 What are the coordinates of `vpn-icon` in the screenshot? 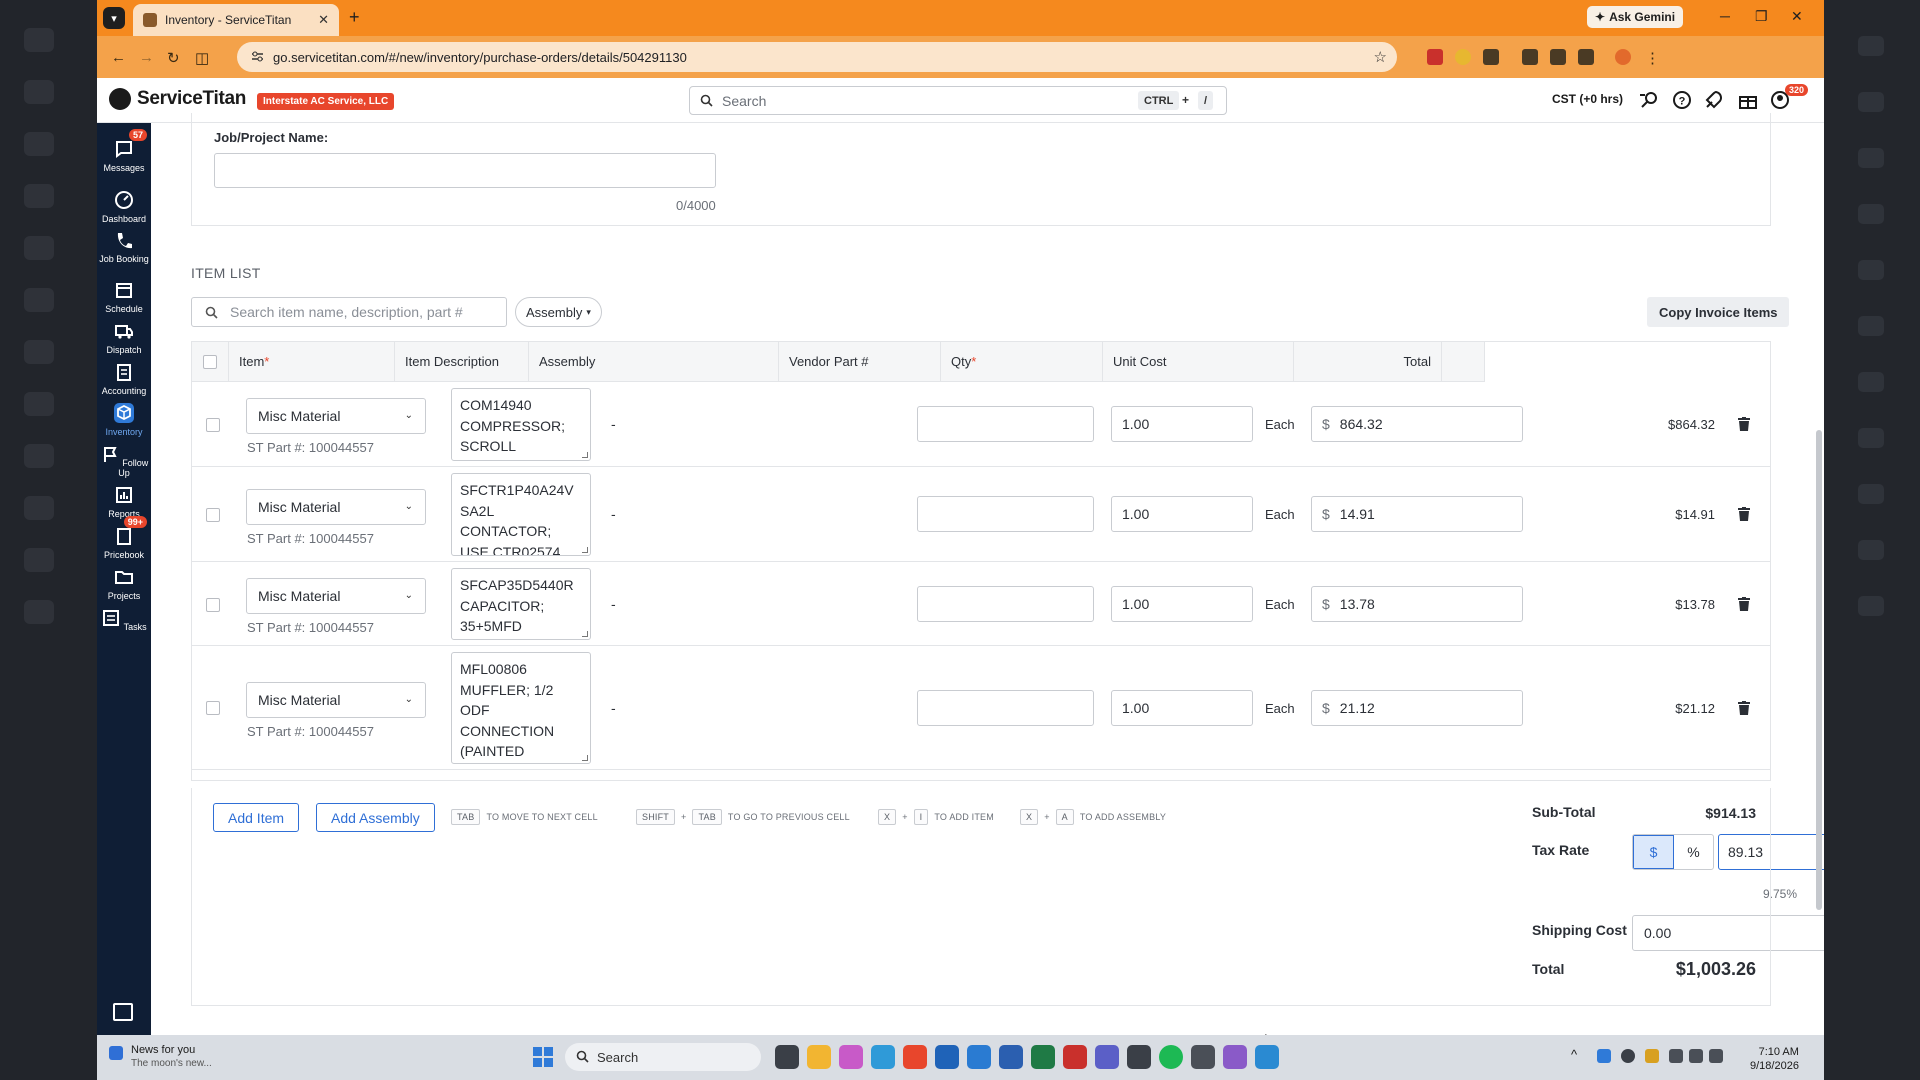 It's located at (1530, 57).